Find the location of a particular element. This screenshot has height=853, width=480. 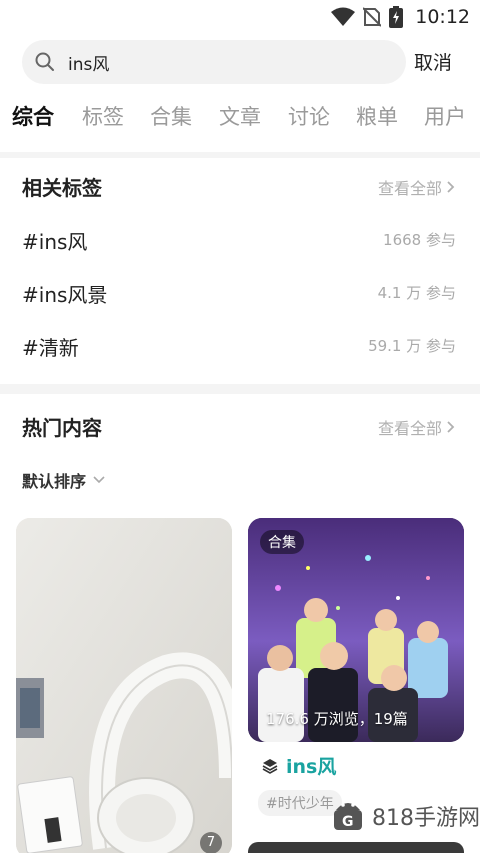

watermark: G 818手游网 is located at coordinates (405, 816).